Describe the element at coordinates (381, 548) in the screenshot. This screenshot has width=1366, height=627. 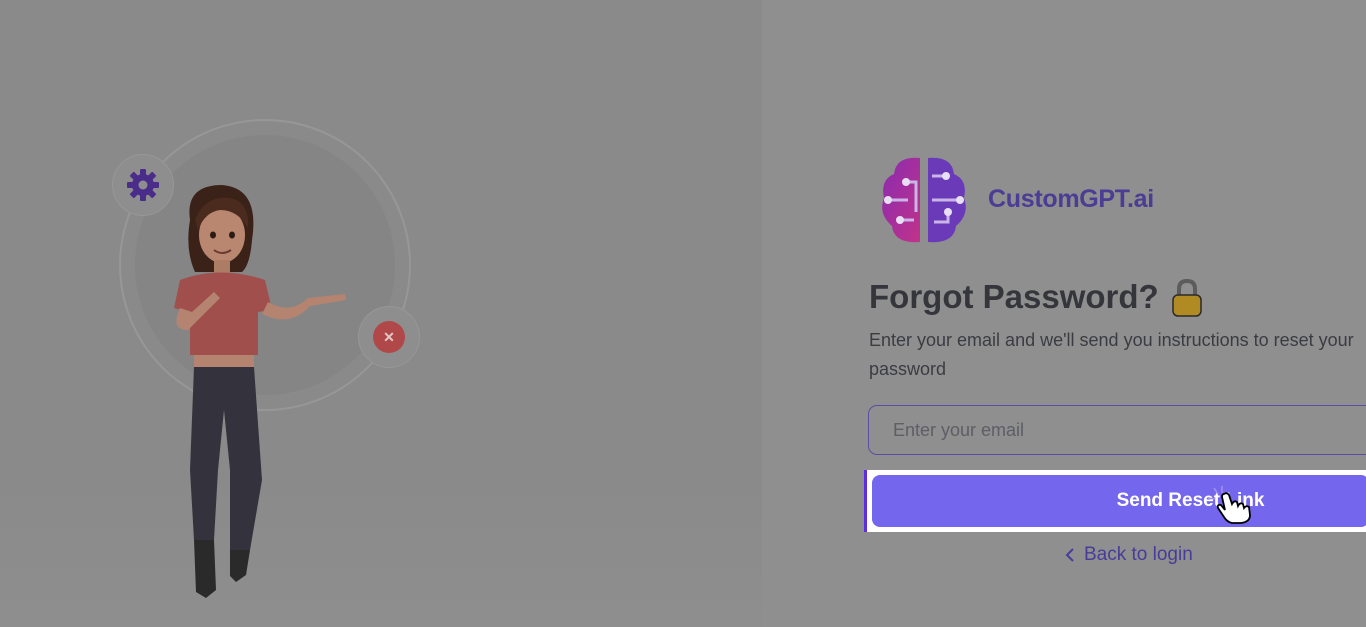
I see `floor-shadow` at that location.